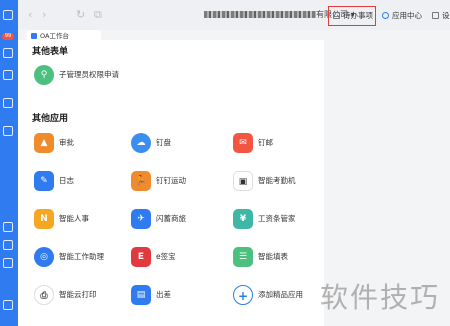  I want to click on app-cloud-print: ⎙ 智能云打印, so click(74, 295).